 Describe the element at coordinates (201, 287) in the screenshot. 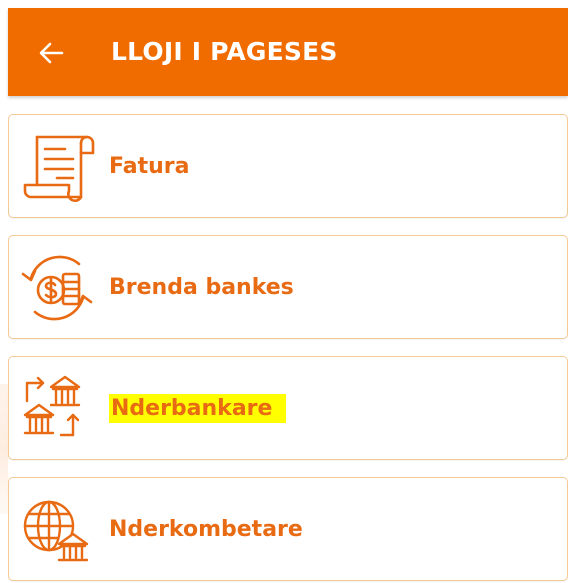

I see `card-label: Brenda bankes` at that location.